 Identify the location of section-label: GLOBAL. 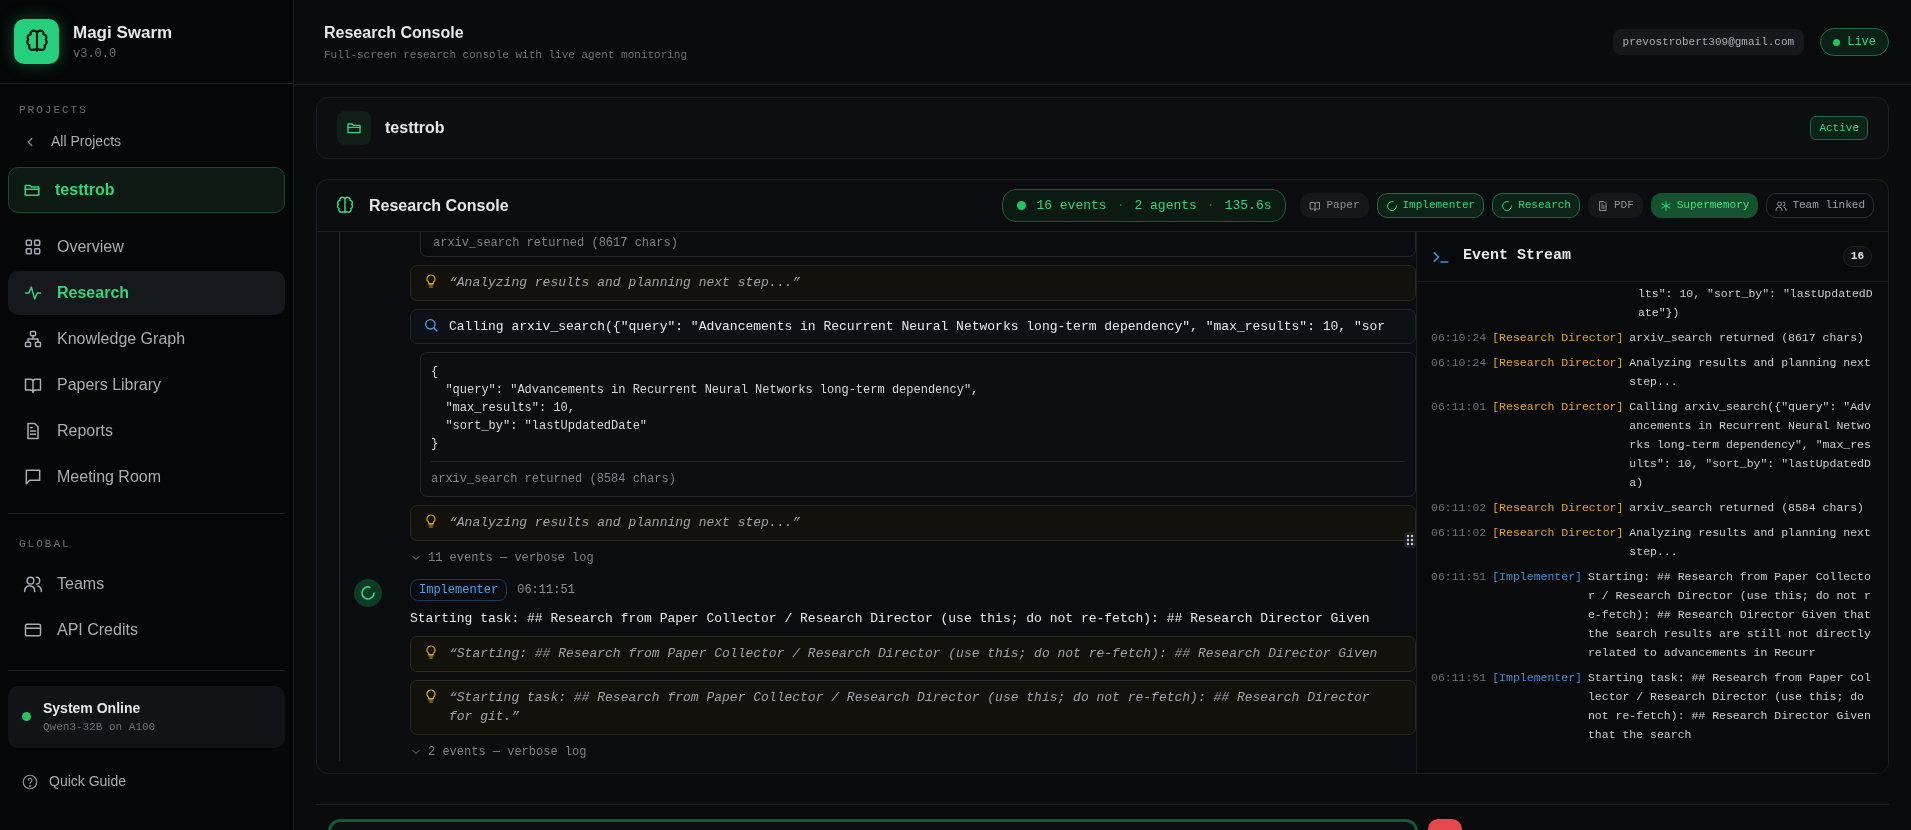
(45, 544).